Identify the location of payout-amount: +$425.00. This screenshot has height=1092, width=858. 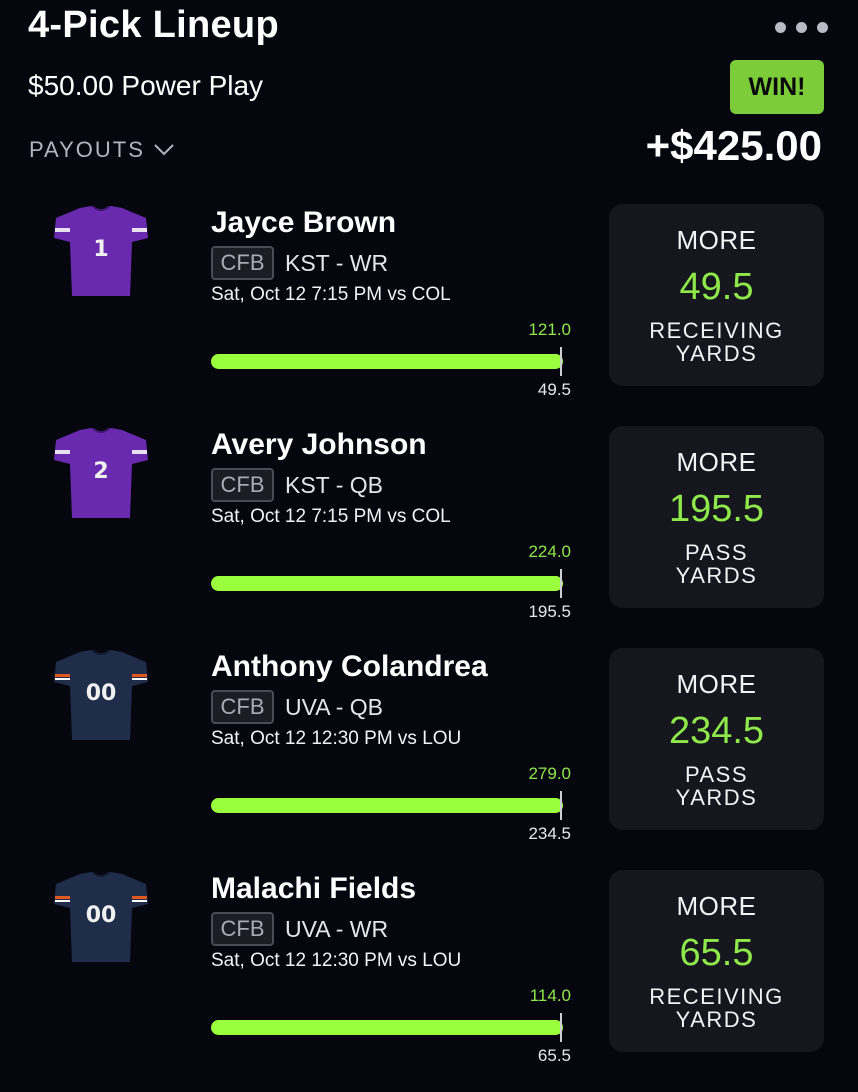
(733, 145).